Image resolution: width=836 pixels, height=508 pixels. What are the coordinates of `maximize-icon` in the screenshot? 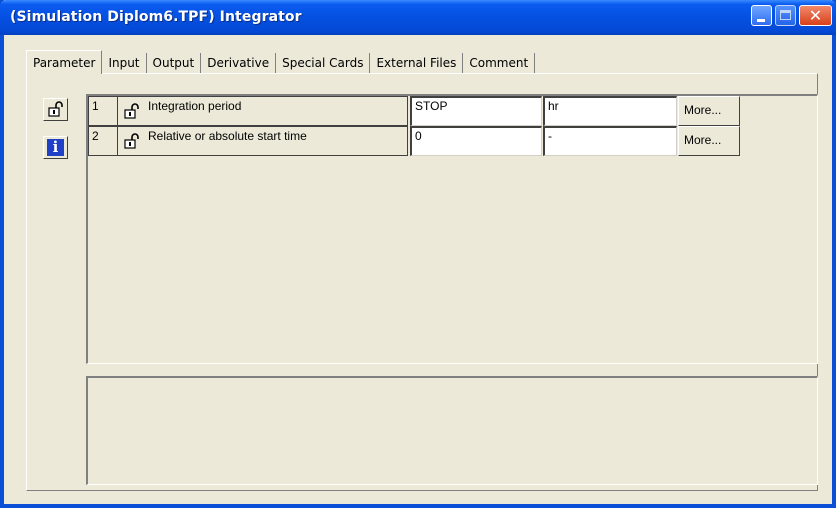 It's located at (785, 15).